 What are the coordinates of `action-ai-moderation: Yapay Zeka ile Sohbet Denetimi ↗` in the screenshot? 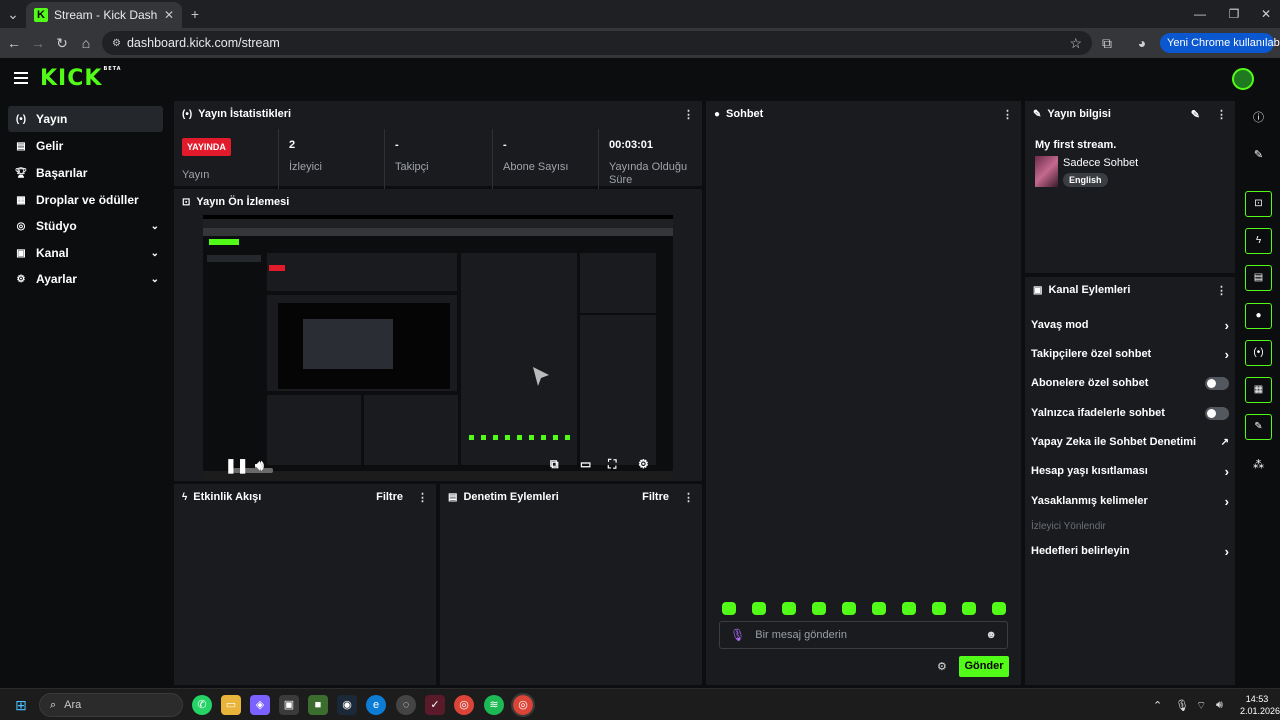 It's located at (1130, 442).